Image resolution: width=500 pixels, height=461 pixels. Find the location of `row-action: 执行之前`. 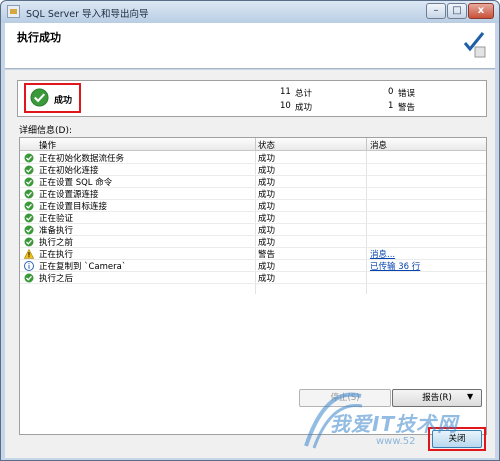

row-action: 执行之前 is located at coordinates (56, 243).